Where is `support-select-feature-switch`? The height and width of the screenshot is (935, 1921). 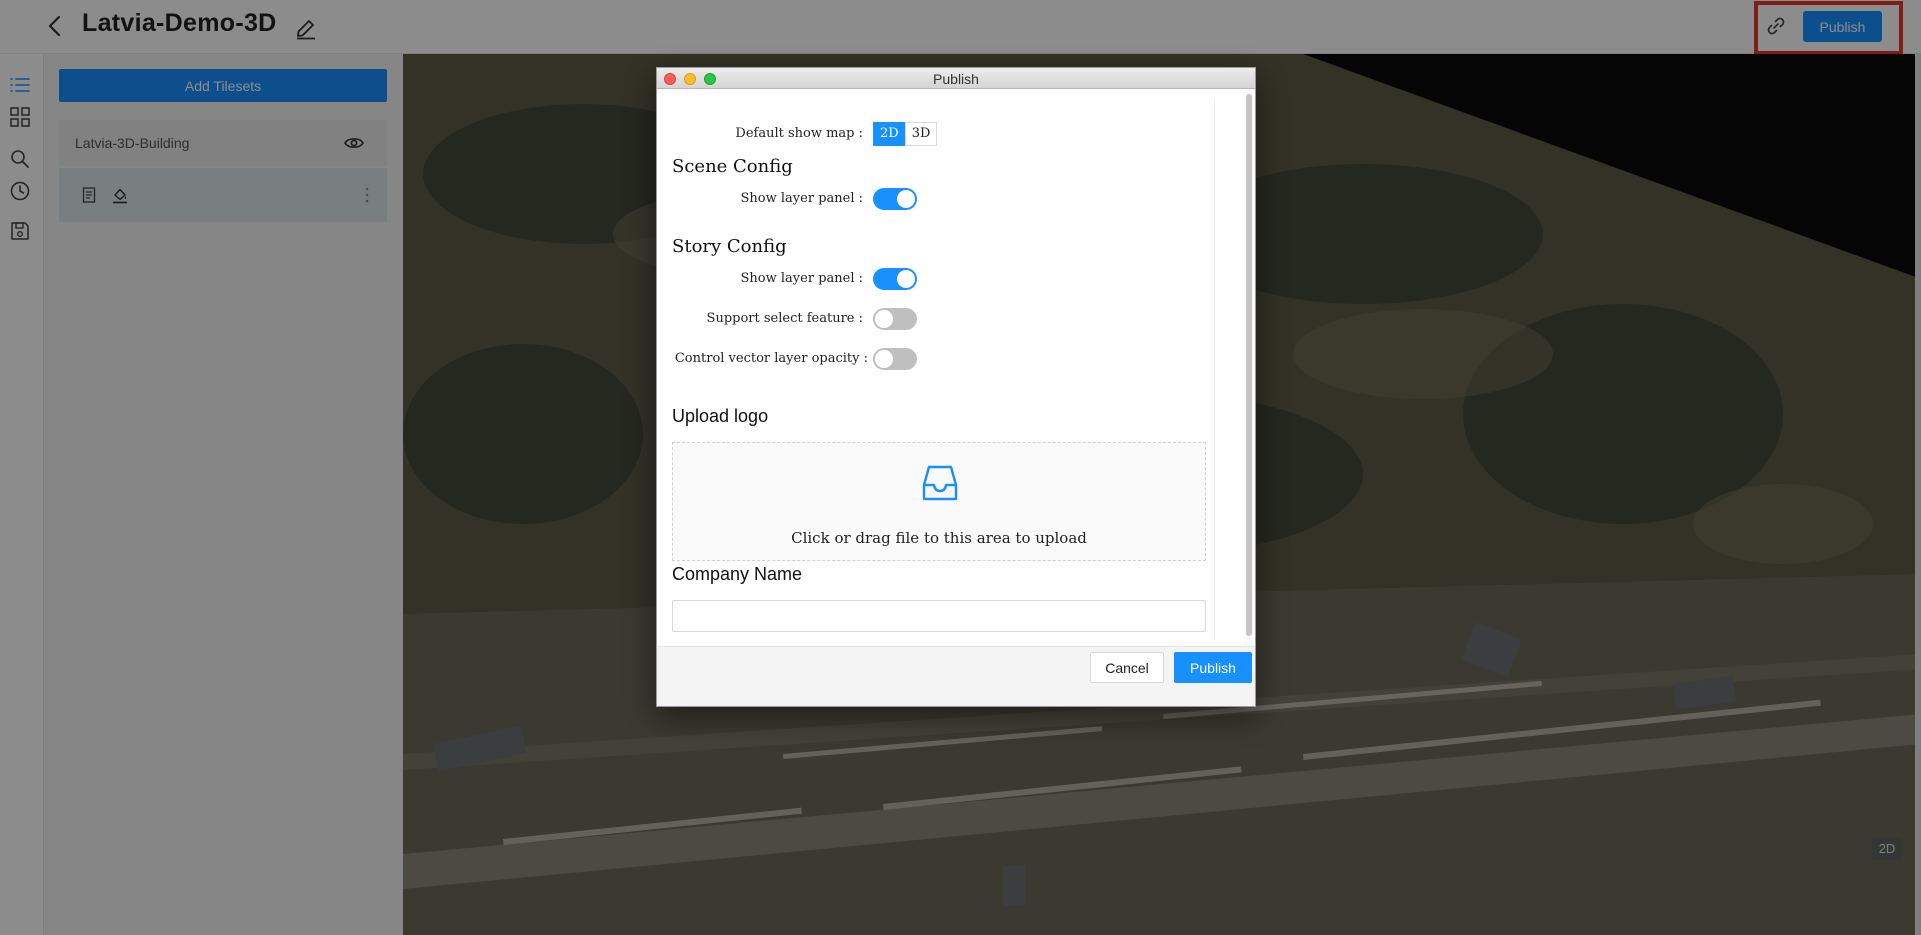
support-select-feature-switch is located at coordinates (895, 319).